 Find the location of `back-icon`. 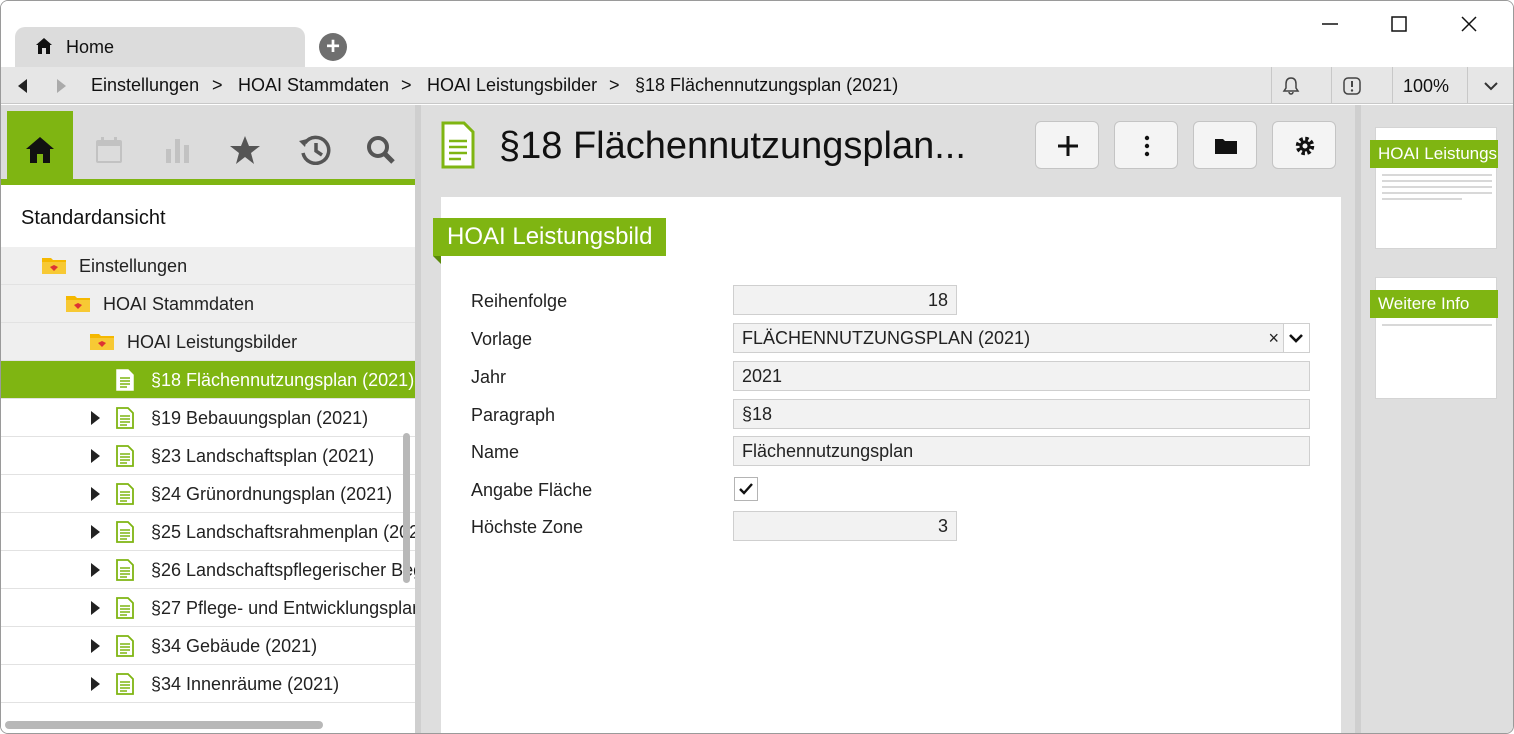

back-icon is located at coordinates (23, 86).